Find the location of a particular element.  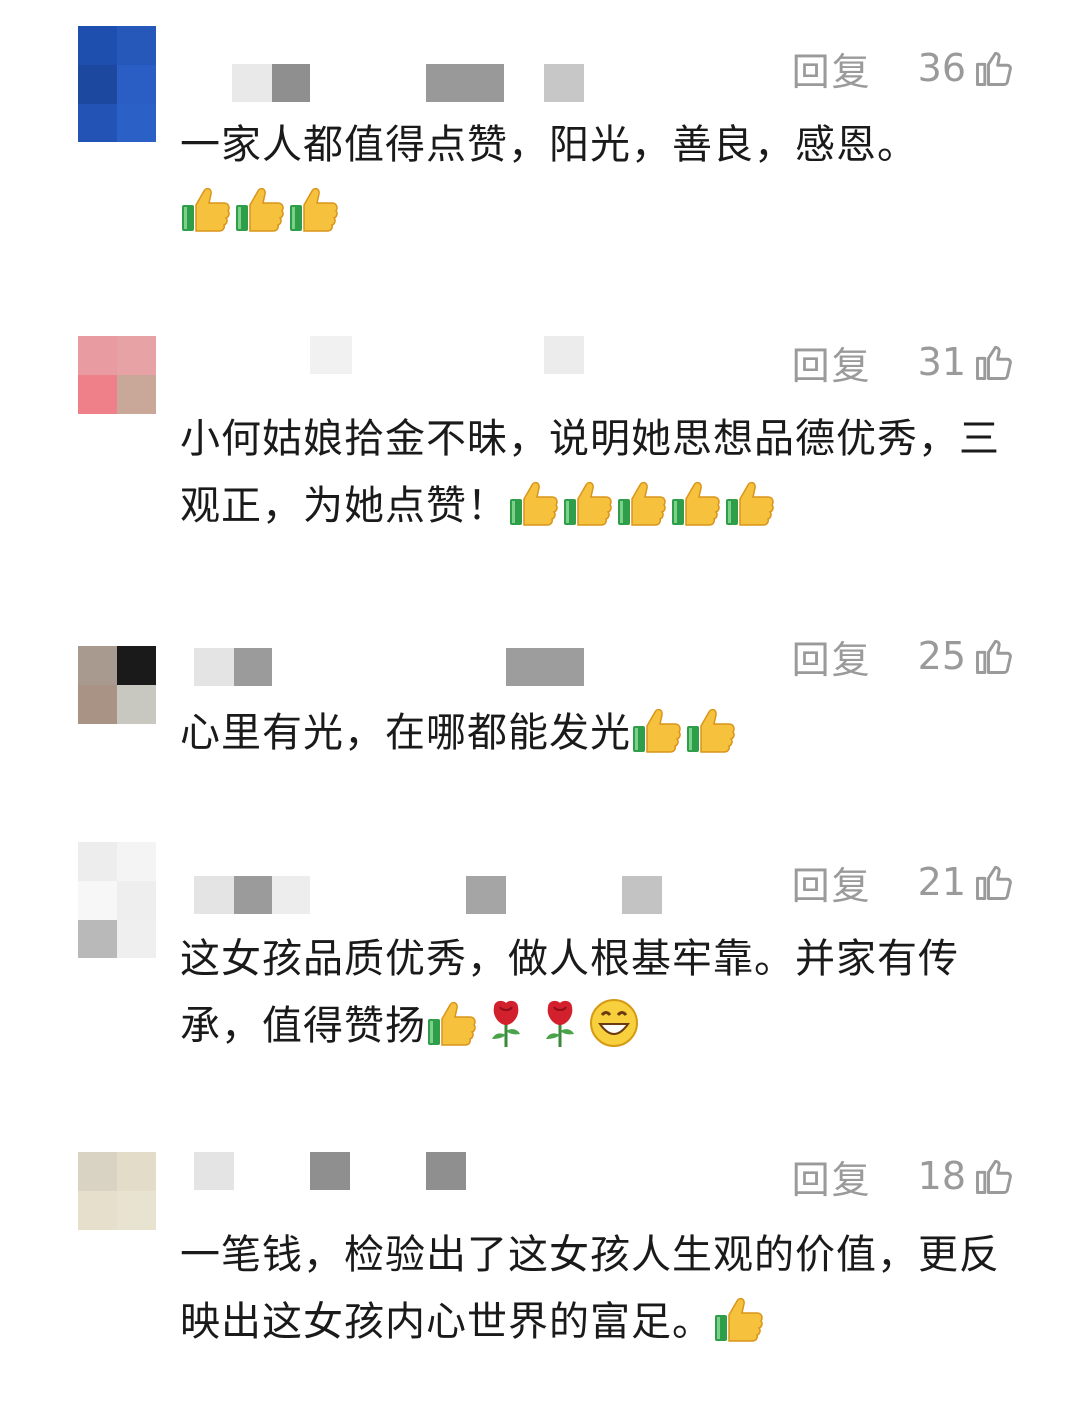

comment-text: 心里有光，在哪都能发光 is located at coordinates (595, 733).